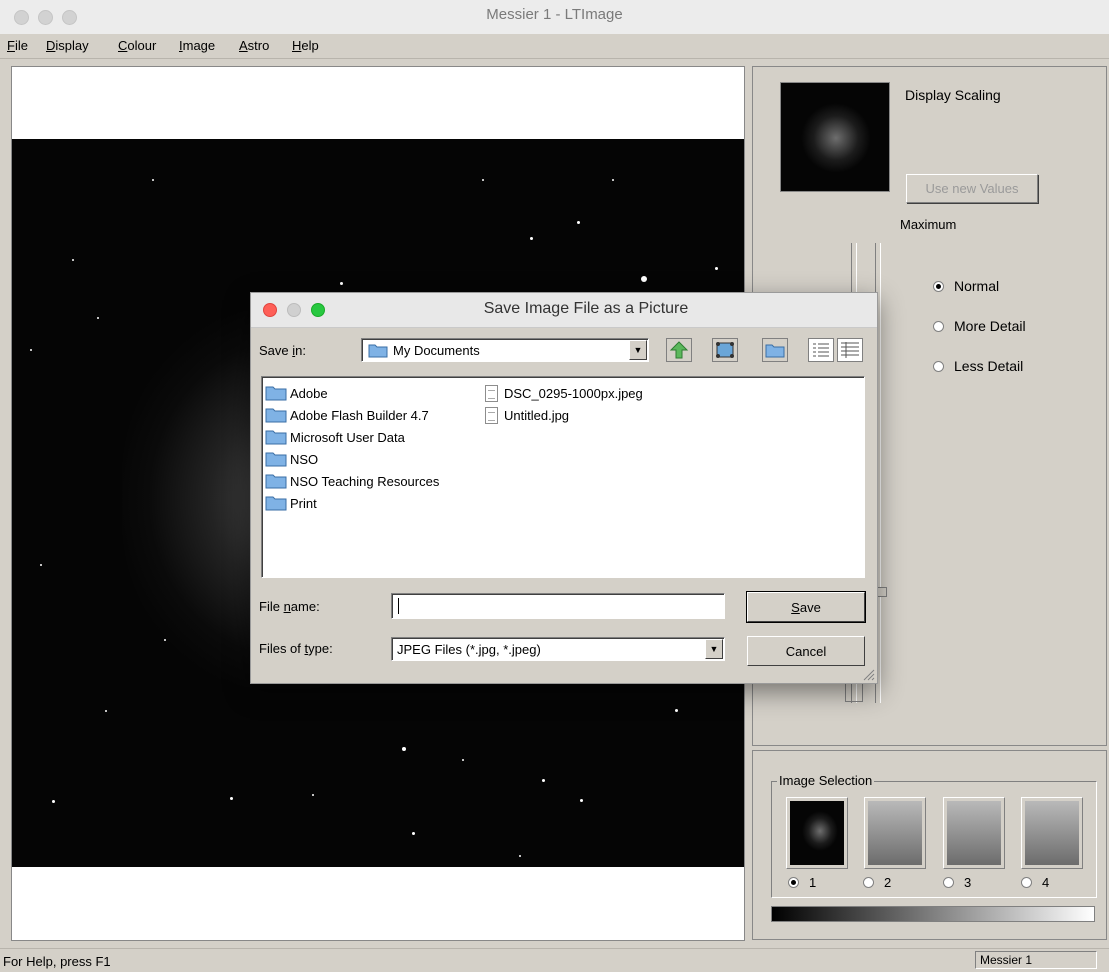 The width and height of the screenshot is (1109, 972). Describe the element at coordinates (679, 350) in the screenshot. I see `up-one-level-button` at that location.